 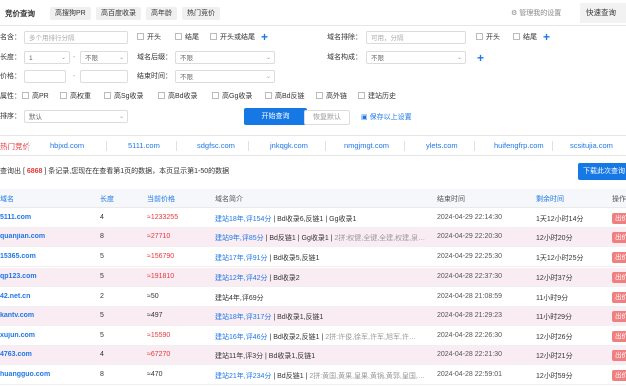 What do you see at coordinates (225, 57) in the screenshot?
I see `suffix-select: 不限 ⌄` at bounding box center [225, 57].